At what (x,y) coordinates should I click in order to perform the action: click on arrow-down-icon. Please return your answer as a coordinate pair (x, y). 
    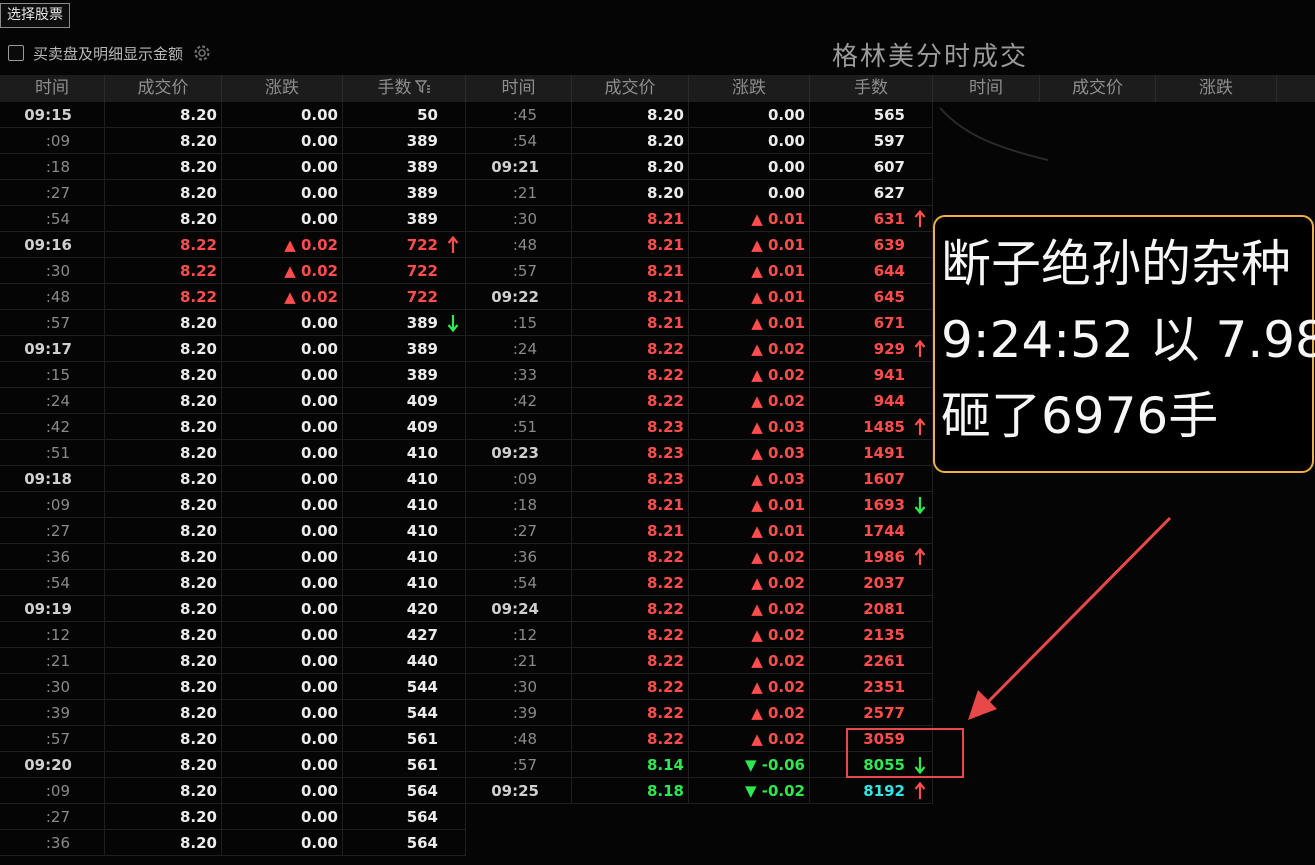
    Looking at the image, I should click on (920, 505).